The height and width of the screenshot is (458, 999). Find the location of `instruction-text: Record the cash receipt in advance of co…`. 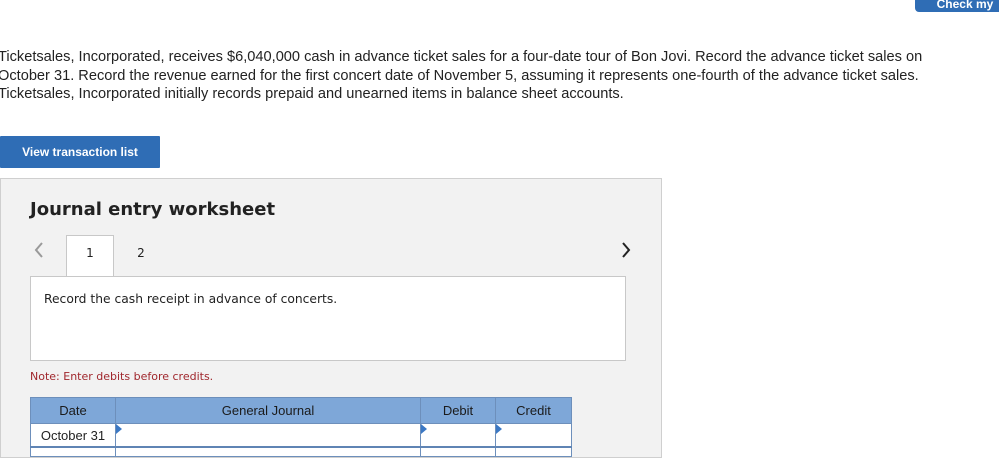

instruction-text: Record the cash receipt in advance of co… is located at coordinates (191, 299).